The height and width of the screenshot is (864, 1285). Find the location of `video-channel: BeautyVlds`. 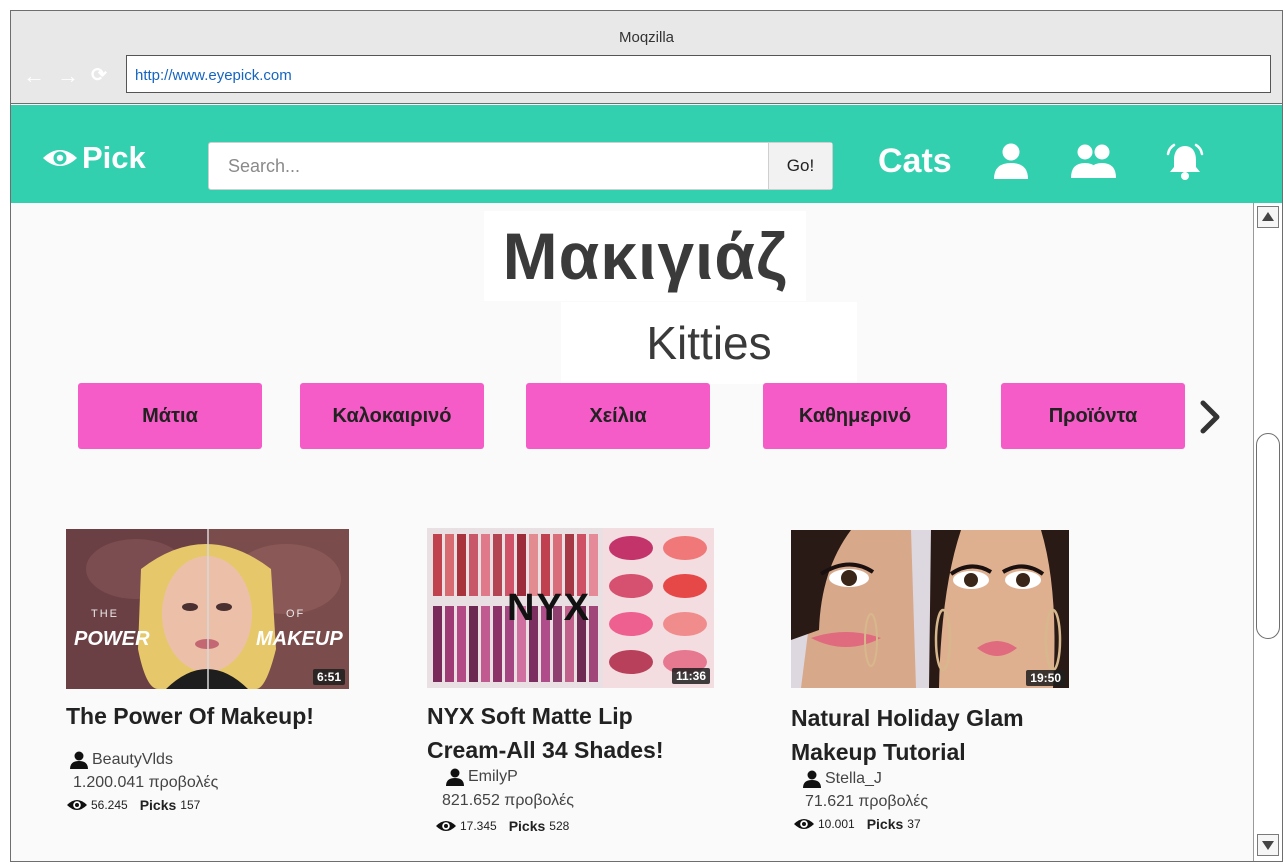

video-channel: BeautyVlds is located at coordinates (121, 760).